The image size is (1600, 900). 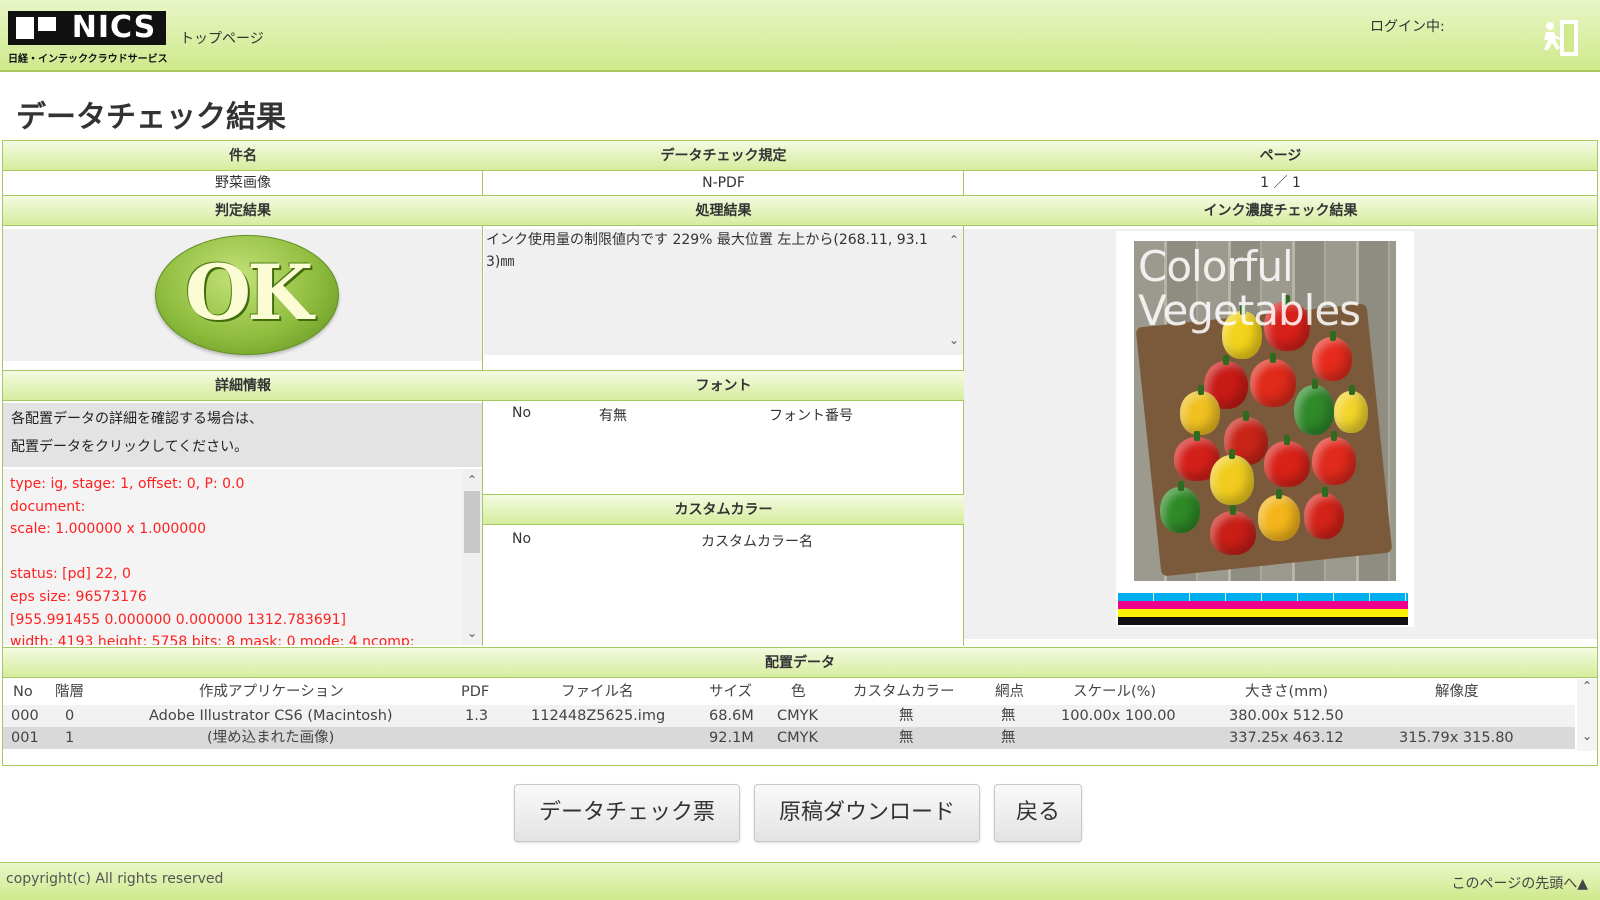 I want to click on col-application: 作成アプリケーション, so click(x=271, y=692).